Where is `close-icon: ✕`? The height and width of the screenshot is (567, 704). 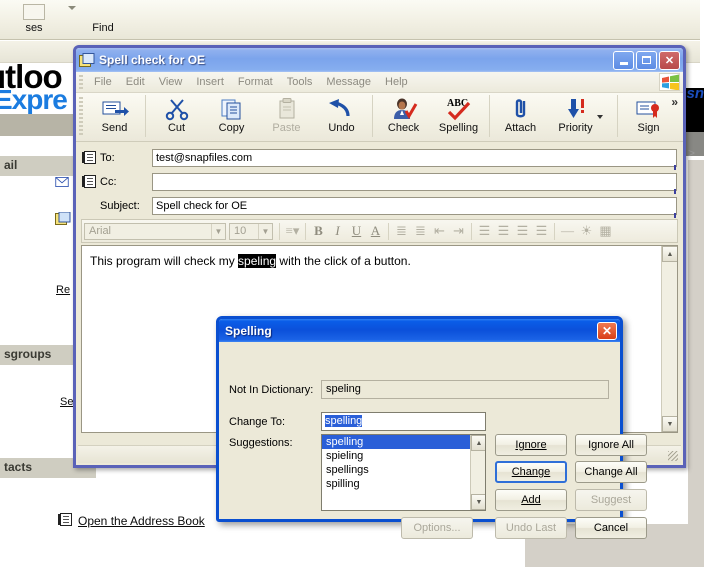 close-icon: ✕ is located at coordinates (607, 330).